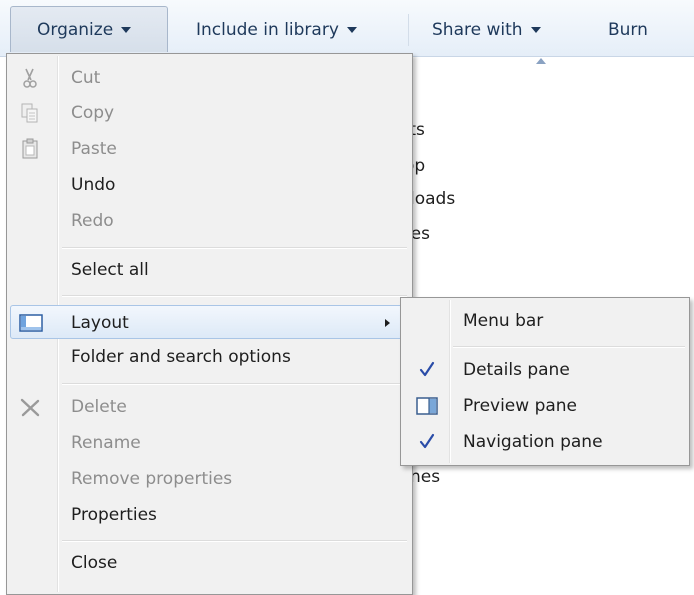  I want to click on menu-item-label: Copy, so click(93, 113).